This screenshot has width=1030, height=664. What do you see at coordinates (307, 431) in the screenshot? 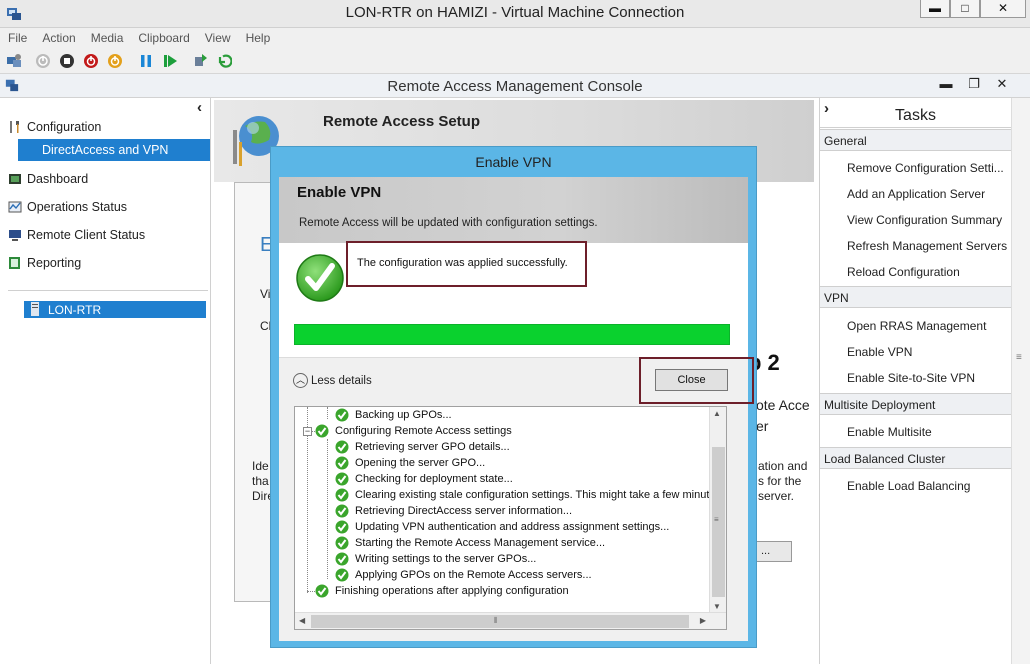
I see `tree-expander-icon: −` at bounding box center [307, 431].